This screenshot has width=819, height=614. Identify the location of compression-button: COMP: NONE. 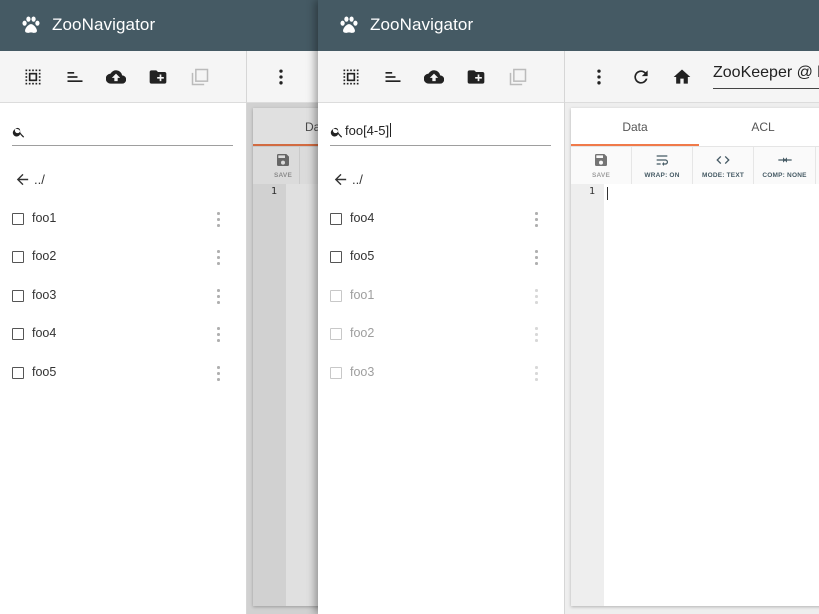
(785, 165).